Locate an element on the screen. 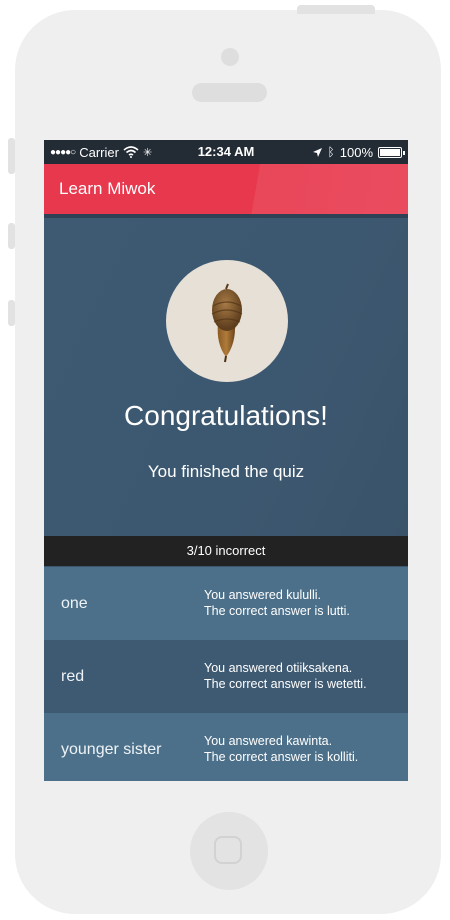 Image resolution: width=450 pixels, height=920 pixels. earpiece-speaker is located at coordinates (229, 92).